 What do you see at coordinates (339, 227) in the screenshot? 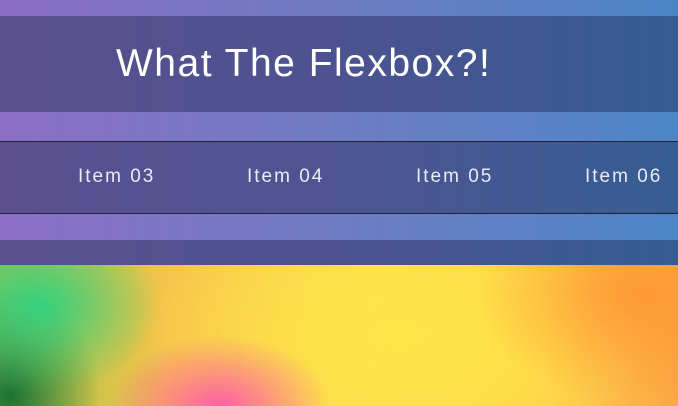
I see `spacer-strip-lower` at bounding box center [339, 227].